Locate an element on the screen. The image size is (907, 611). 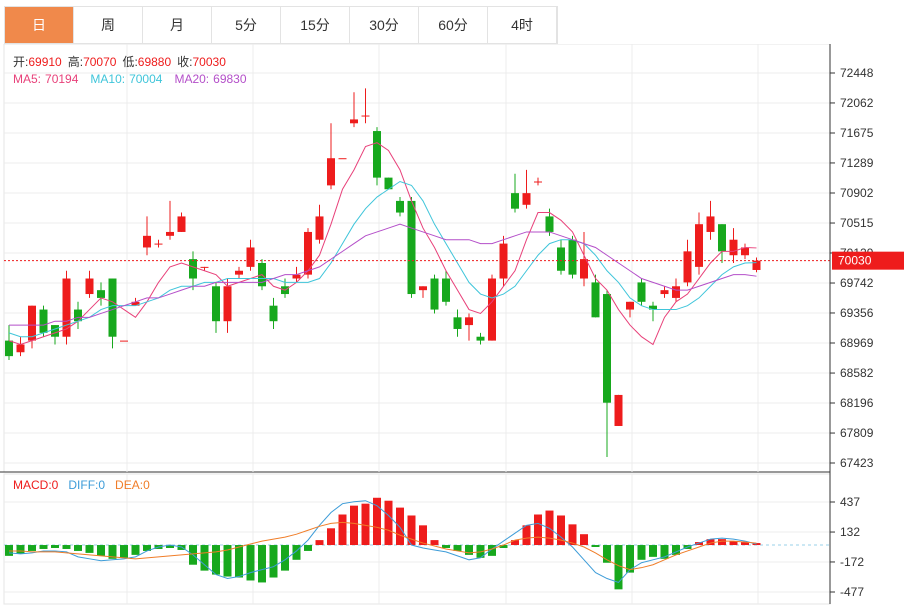
info-row: MACD:0 DIFF:0 DEA:0 is located at coordinates (81, 485).